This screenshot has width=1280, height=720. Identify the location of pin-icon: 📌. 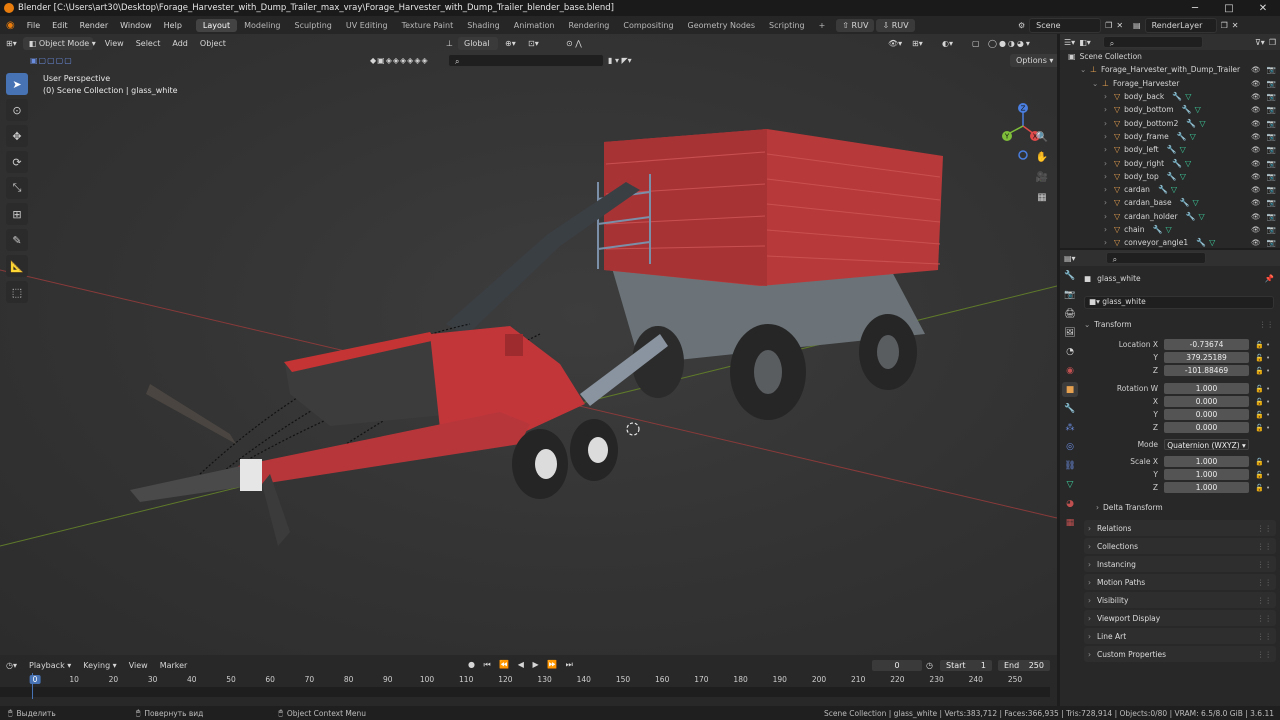
(1269, 278).